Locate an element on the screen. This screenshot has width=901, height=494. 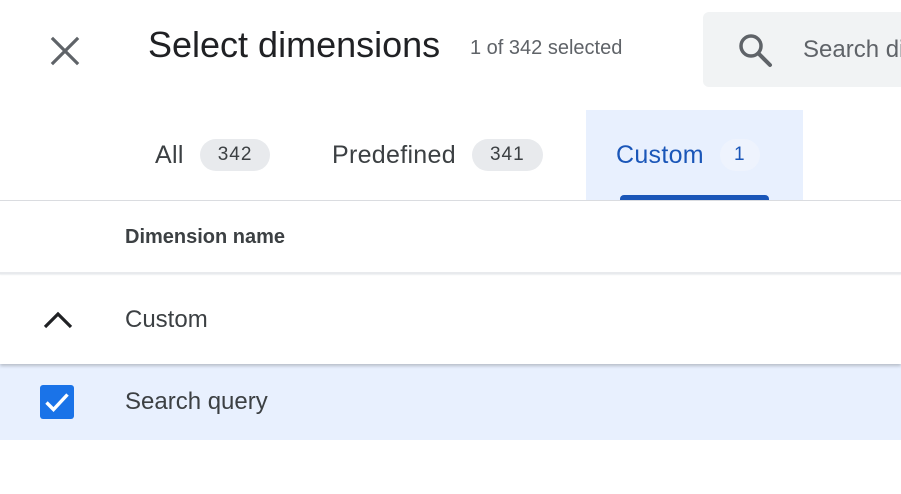
checkmark-icon is located at coordinates (57, 402).